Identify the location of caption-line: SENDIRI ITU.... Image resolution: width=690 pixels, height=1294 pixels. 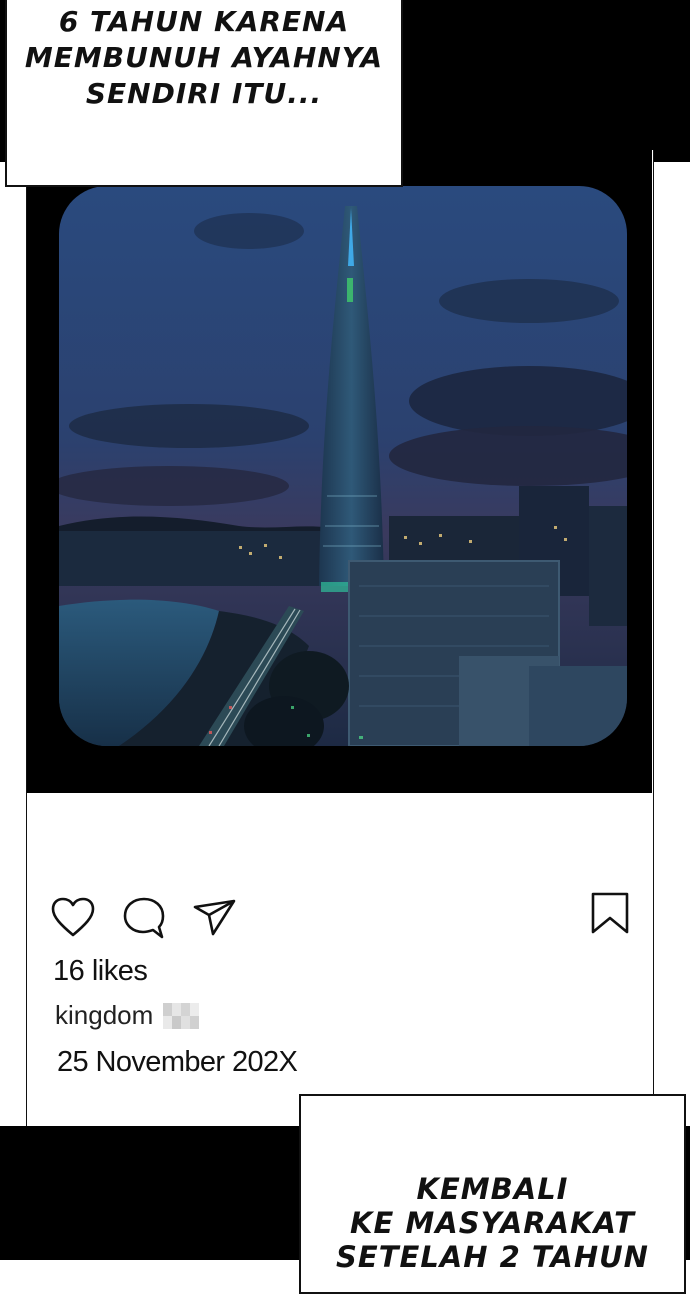
(204, 93).